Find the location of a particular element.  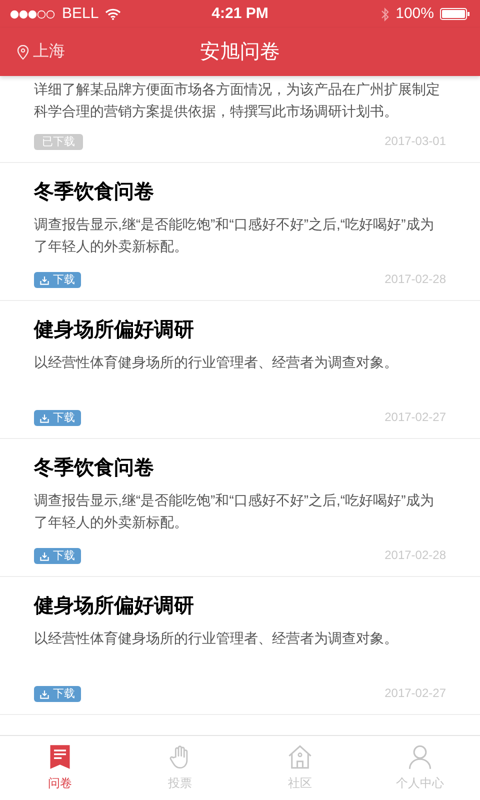

carrier-name: BELL is located at coordinates (80, 14).